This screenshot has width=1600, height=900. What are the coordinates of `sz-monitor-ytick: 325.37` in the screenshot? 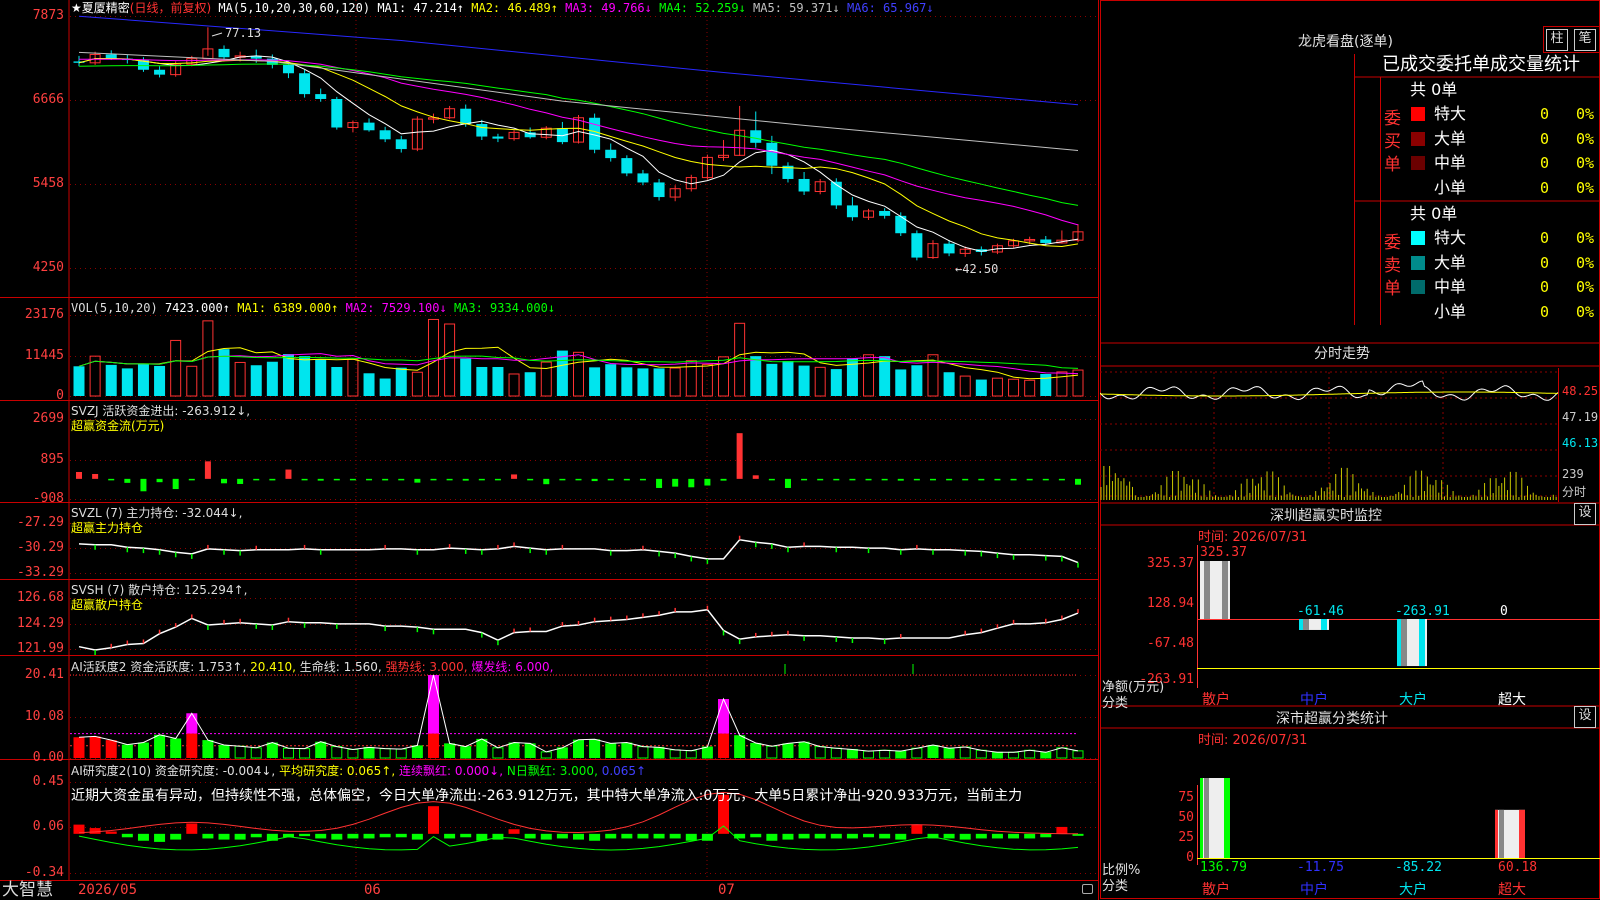 It's located at (1170, 563).